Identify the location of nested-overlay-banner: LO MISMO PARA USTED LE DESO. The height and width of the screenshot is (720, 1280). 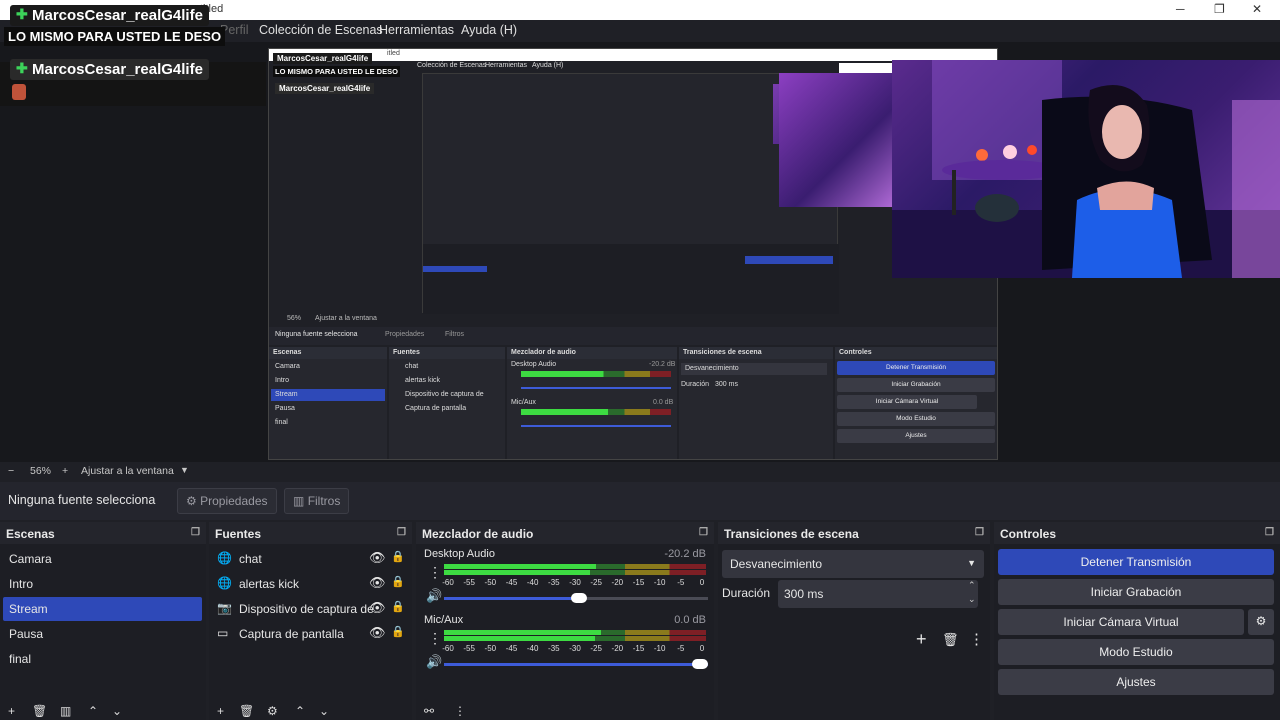
(336, 71).